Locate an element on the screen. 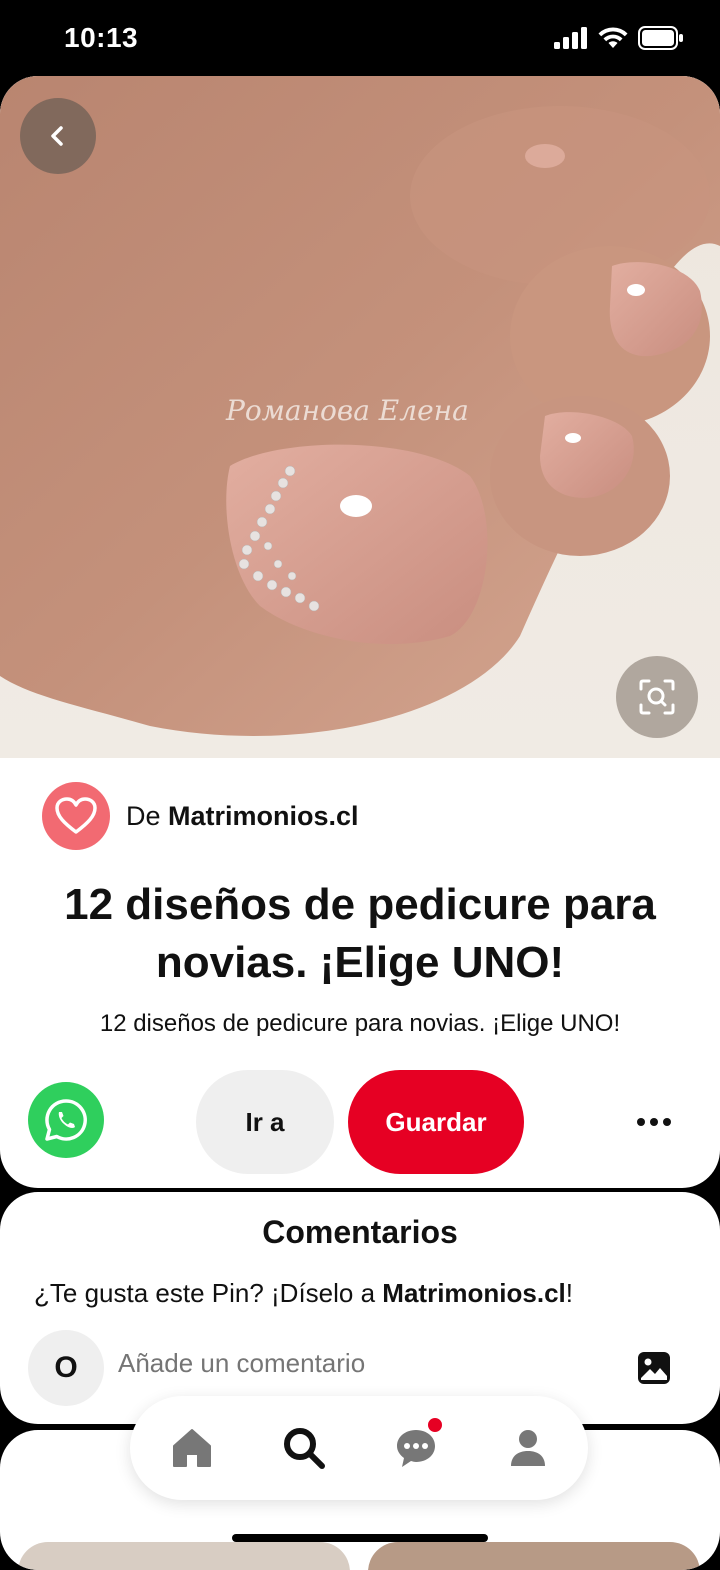  battery-icon is located at coordinates (660, 38).